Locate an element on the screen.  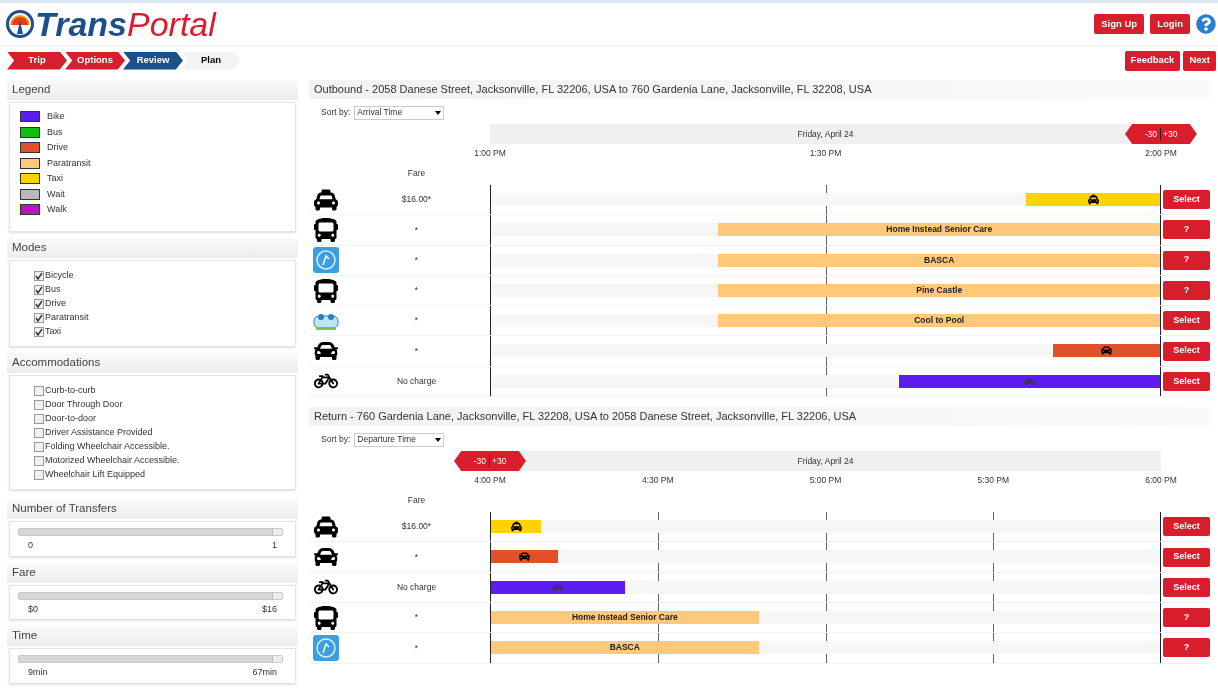
car-icon is located at coordinates (1106, 351).